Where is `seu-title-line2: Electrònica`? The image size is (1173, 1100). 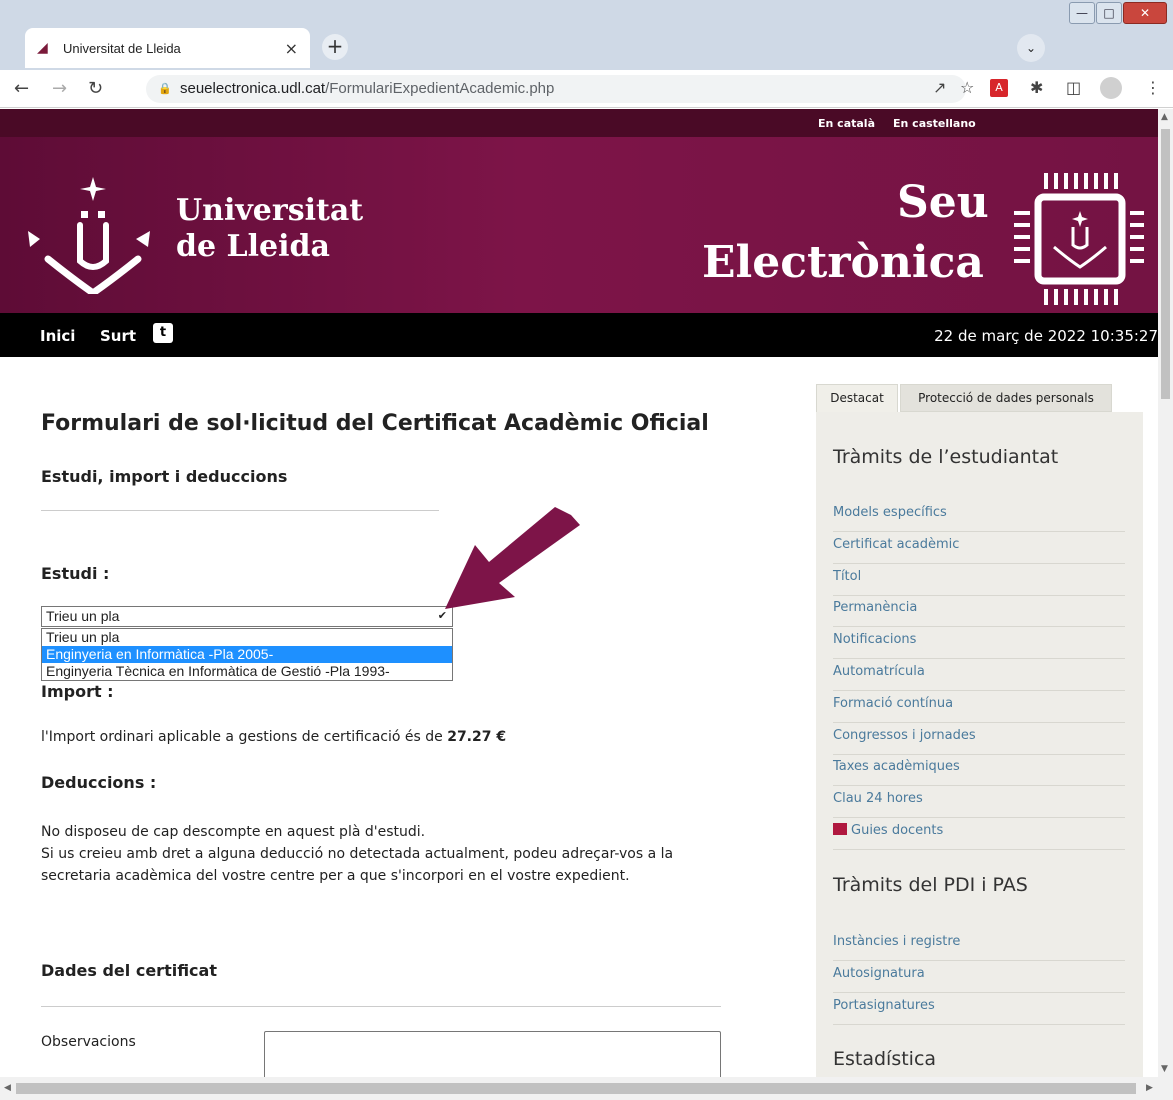
seu-title-line2: Electrònica is located at coordinates (843, 262).